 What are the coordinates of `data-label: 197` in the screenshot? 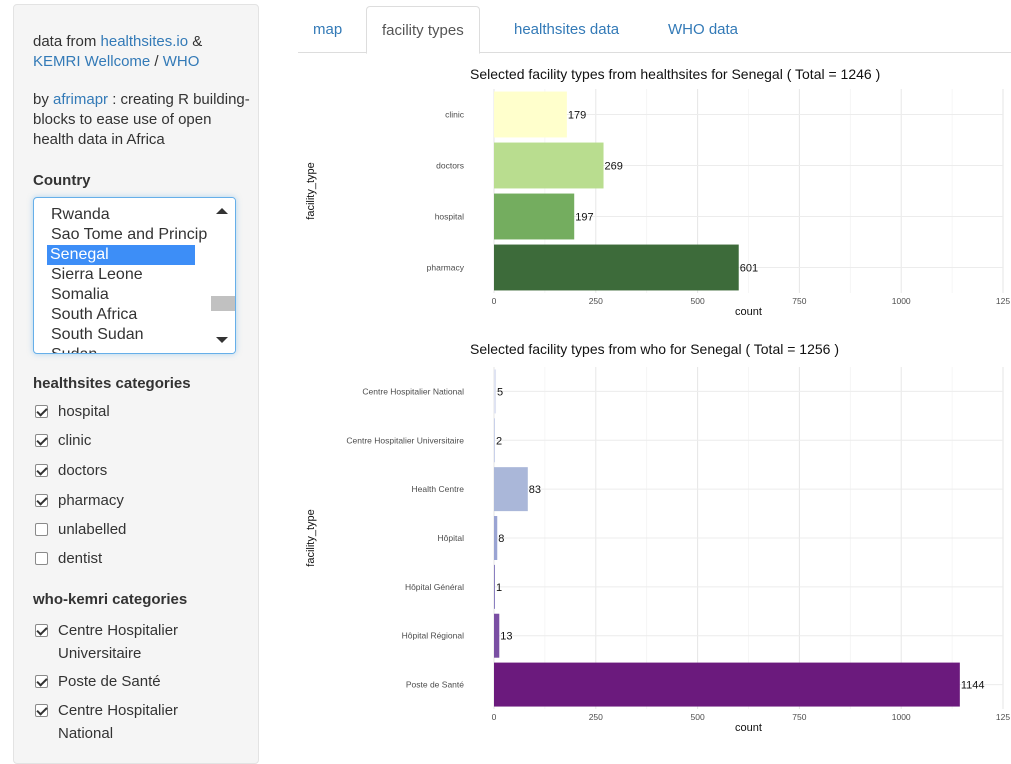 It's located at (584, 218).